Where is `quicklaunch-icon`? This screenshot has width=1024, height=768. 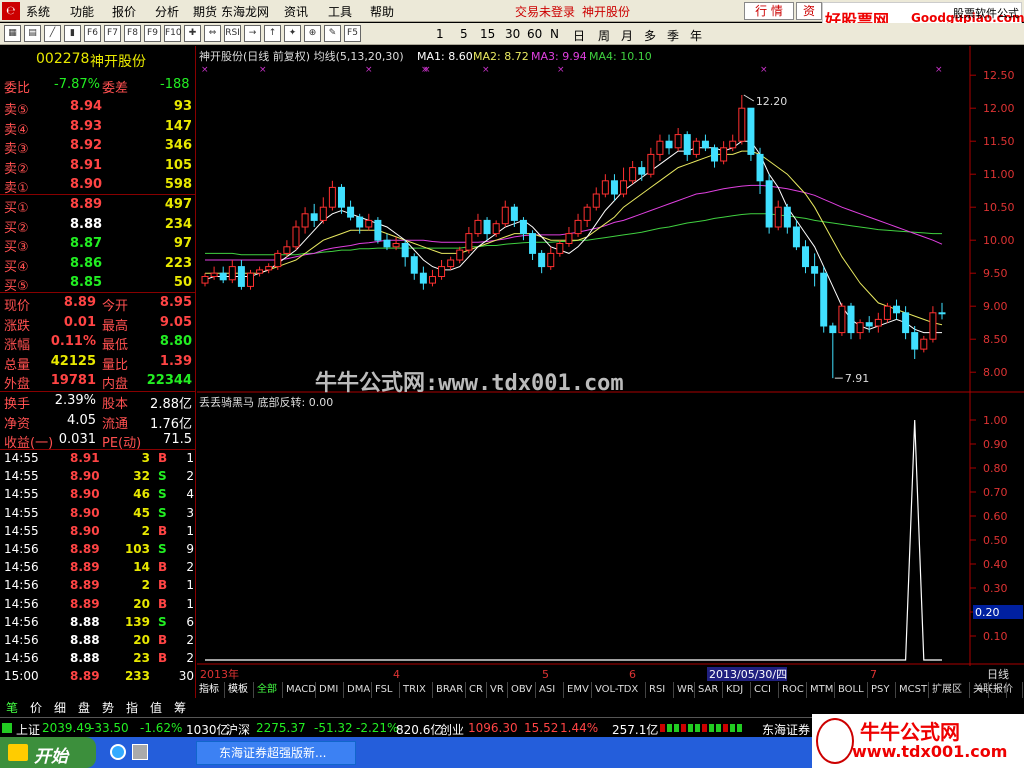 quicklaunch-icon is located at coordinates (140, 752).